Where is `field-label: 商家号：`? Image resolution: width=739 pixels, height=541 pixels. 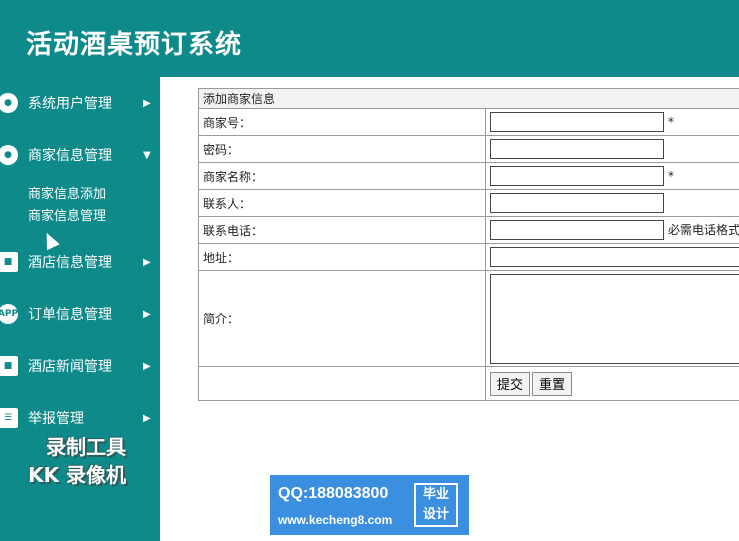 field-label: 商家号： is located at coordinates (342, 122).